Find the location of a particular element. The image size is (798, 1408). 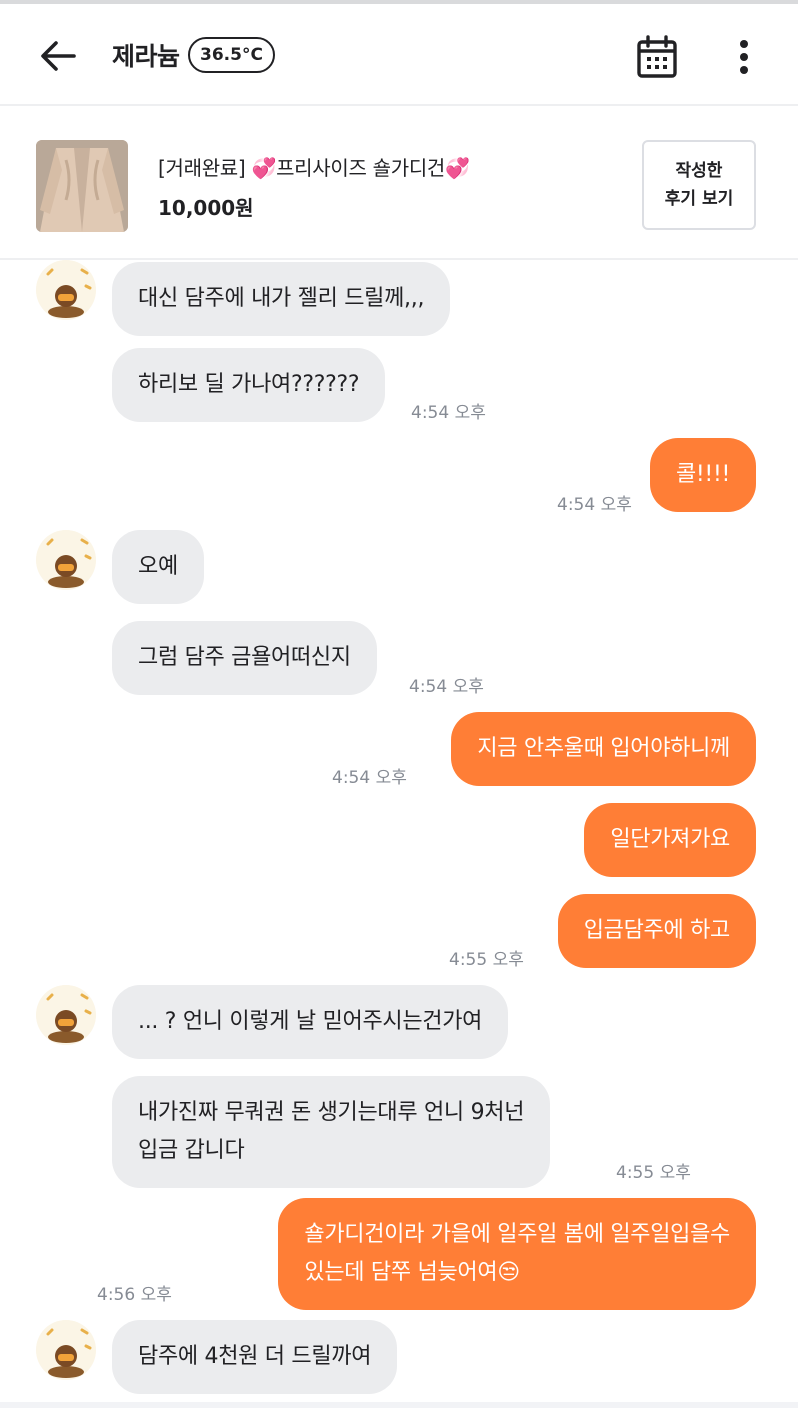

bottom-divider is located at coordinates (399, 1405).